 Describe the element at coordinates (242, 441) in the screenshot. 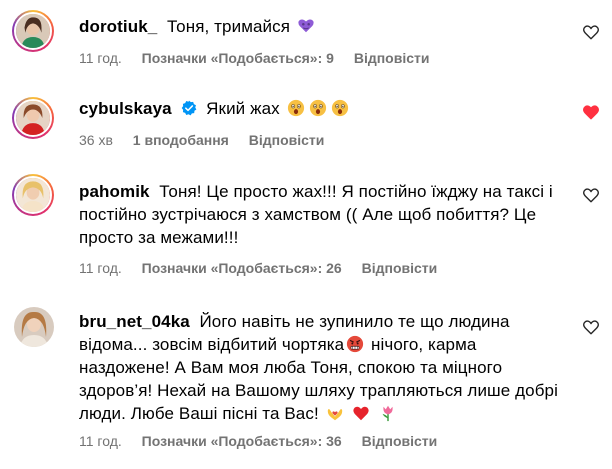

I see `likes-count: Позначки «Подобається»: 36` at that location.